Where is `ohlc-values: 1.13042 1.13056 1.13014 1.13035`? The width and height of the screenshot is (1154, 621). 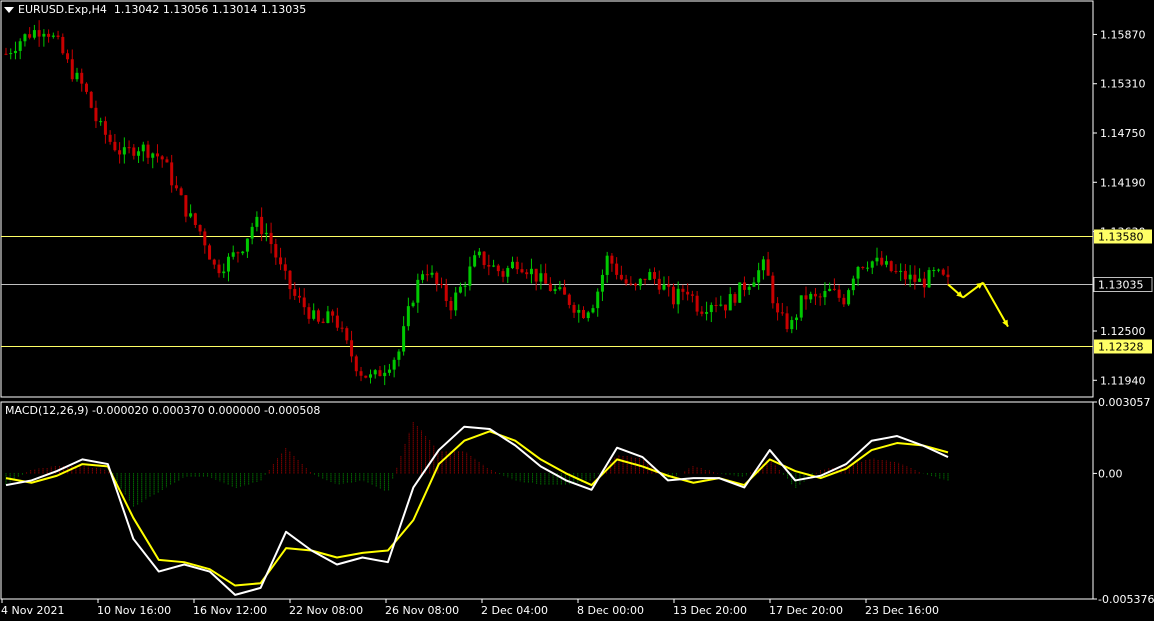
ohlc-values: 1.13042 1.13056 1.13014 1.13035 is located at coordinates (210, 9).